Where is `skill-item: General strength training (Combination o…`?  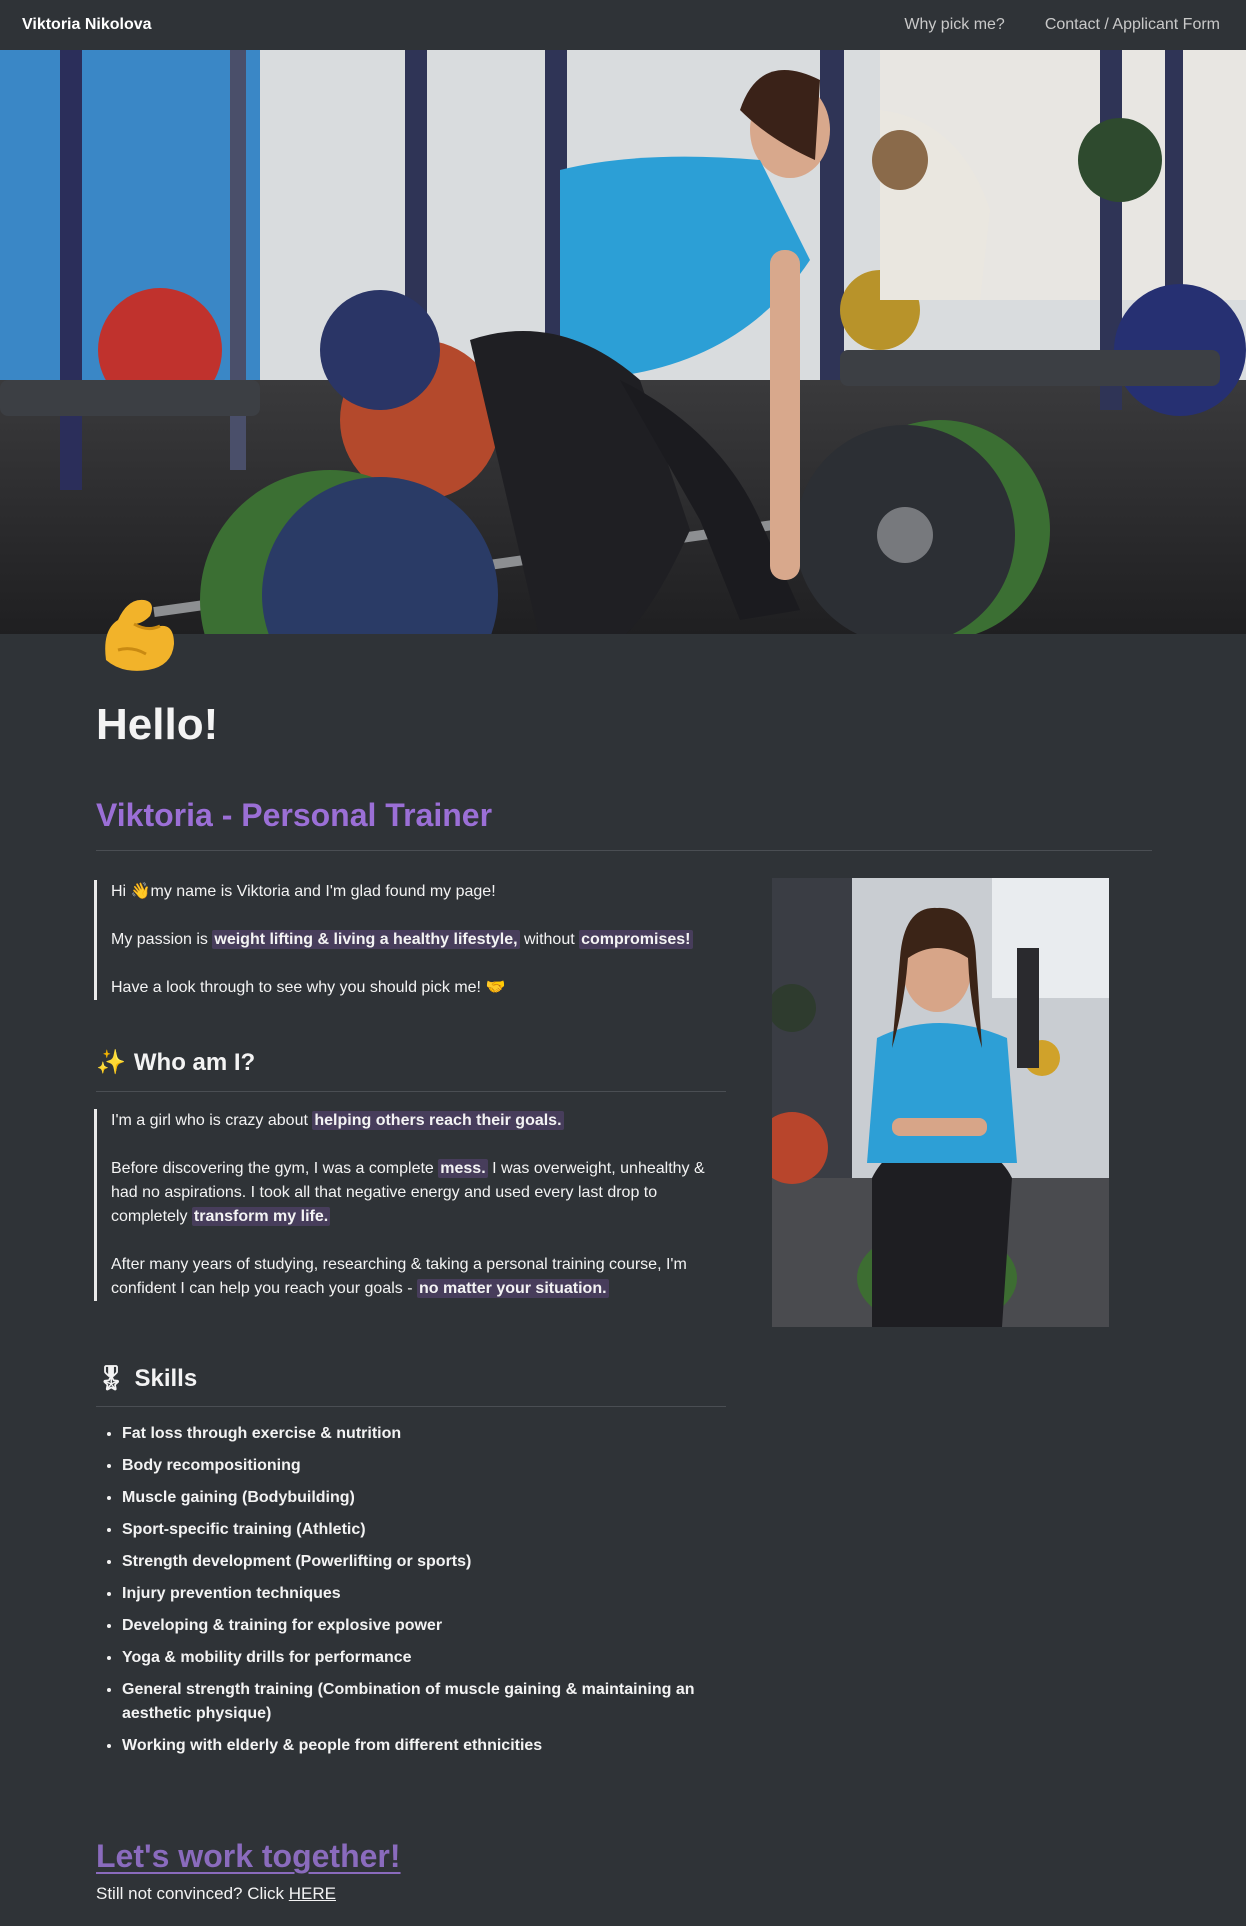 skill-item: General strength training (Combination o… is located at coordinates (442, 1702).